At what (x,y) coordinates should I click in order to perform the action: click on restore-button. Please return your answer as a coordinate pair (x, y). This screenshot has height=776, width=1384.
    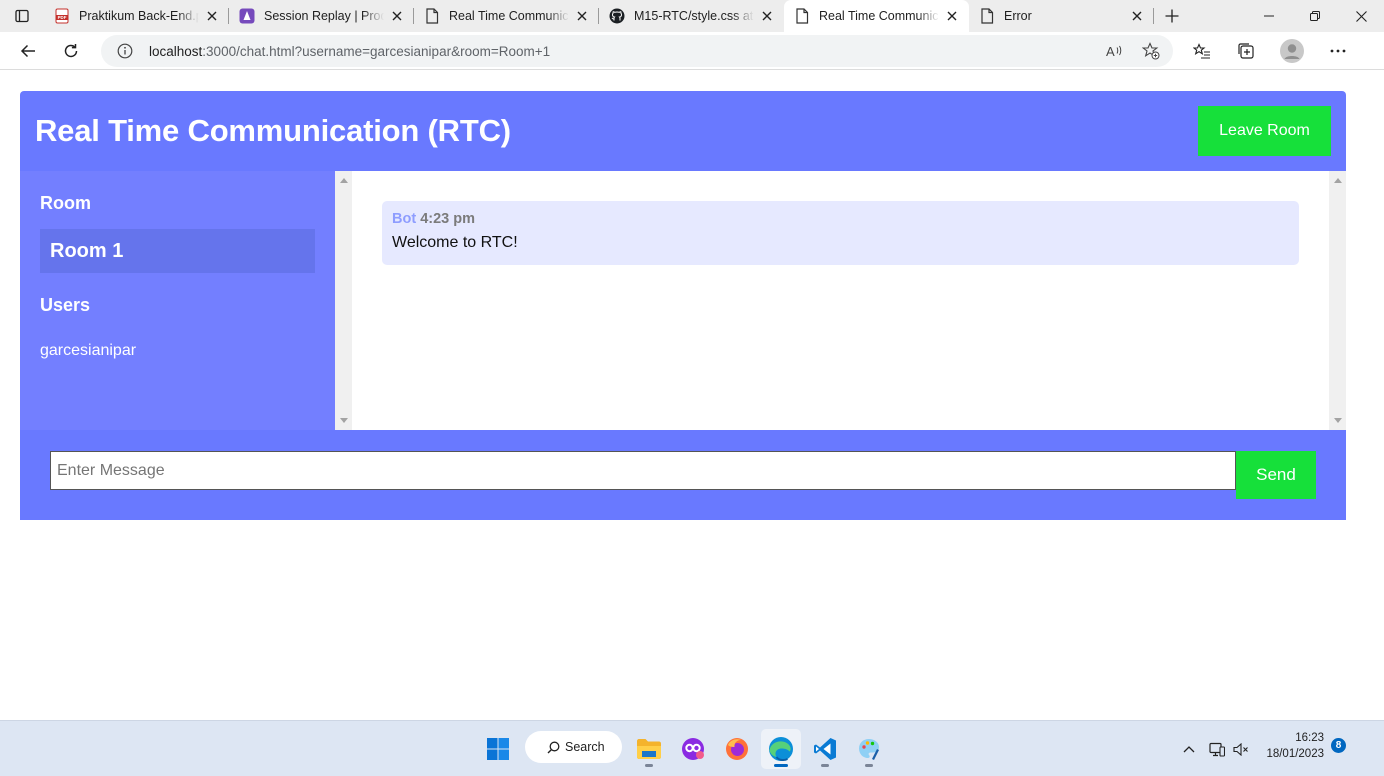
    Looking at the image, I should click on (1315, 16).